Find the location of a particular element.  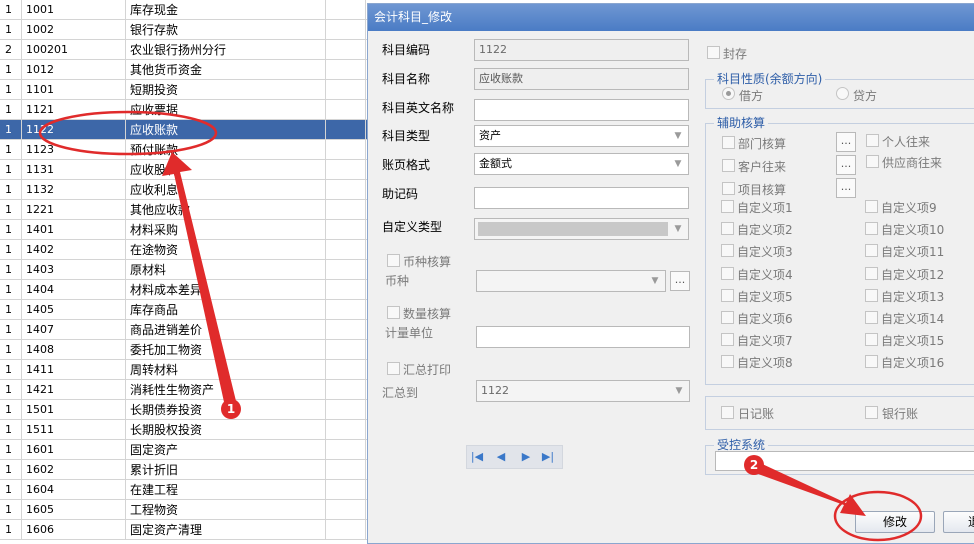

custom-item-9-checkbox is located at coordinates (871, 206).